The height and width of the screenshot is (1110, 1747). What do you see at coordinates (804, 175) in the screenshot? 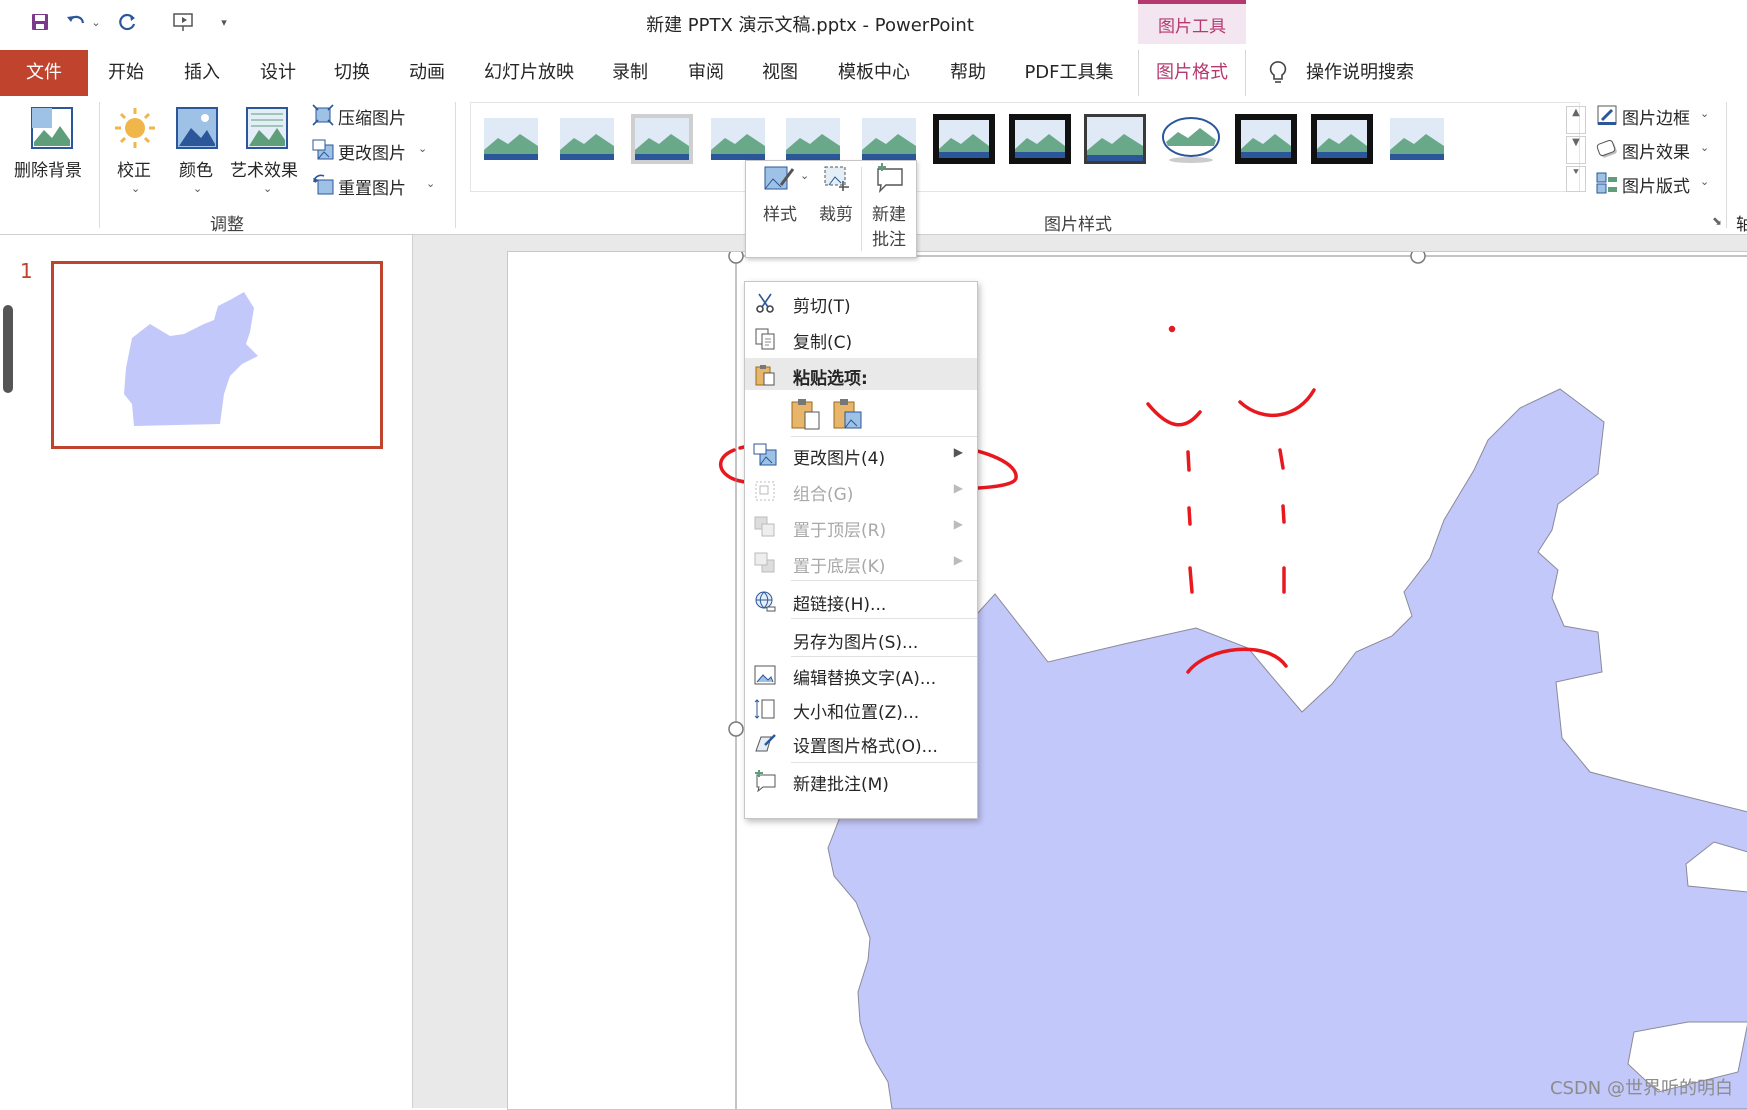
I see `style-dropdown-icon: ⌄` at bounding box center [804, 175].